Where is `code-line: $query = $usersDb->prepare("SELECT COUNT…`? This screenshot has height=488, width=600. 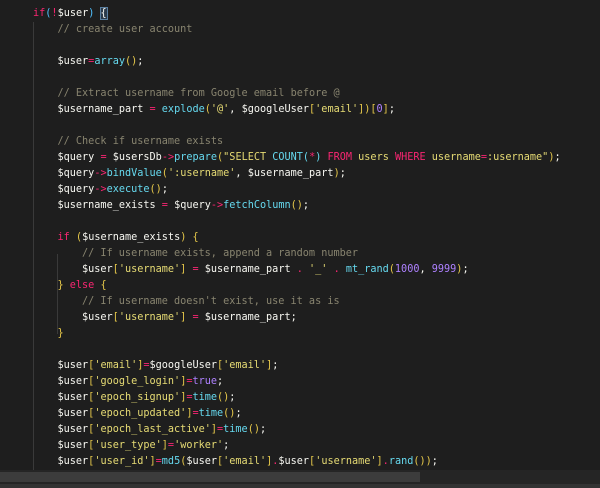 code-line: $query = $usersDb->prepare("SELECT COUNT… is located at coordinates (309, 158).